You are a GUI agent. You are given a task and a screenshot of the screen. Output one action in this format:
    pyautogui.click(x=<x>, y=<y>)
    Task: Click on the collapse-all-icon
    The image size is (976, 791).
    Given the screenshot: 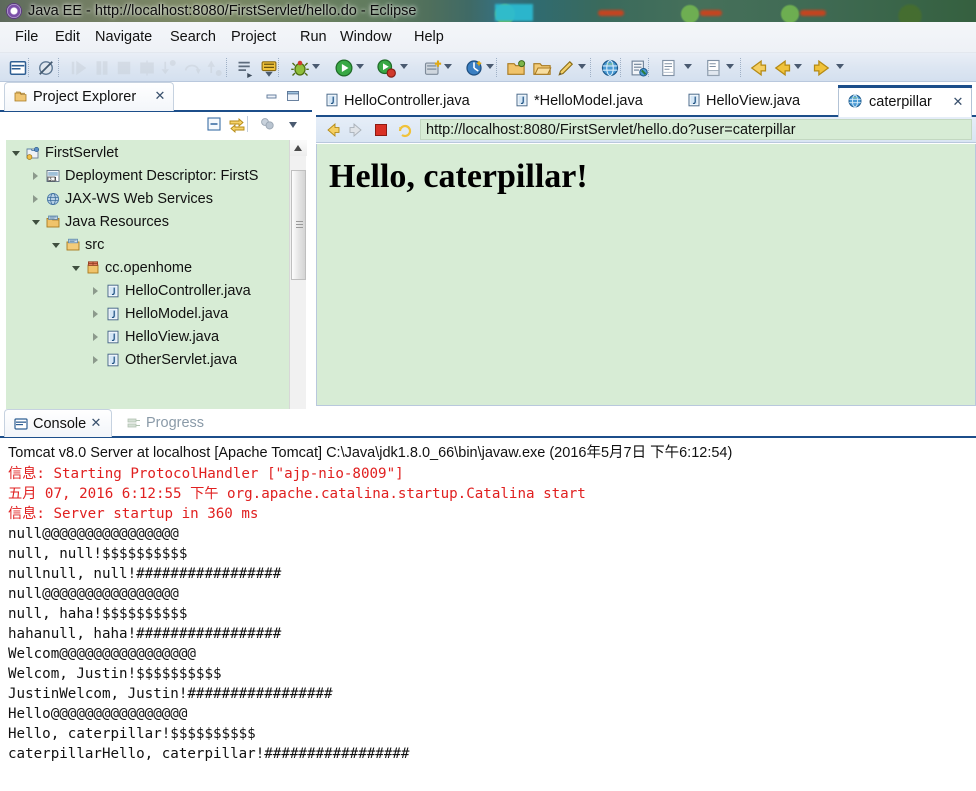 What is the action you would take?
    pyautogui.click(x=214, y=124)
    